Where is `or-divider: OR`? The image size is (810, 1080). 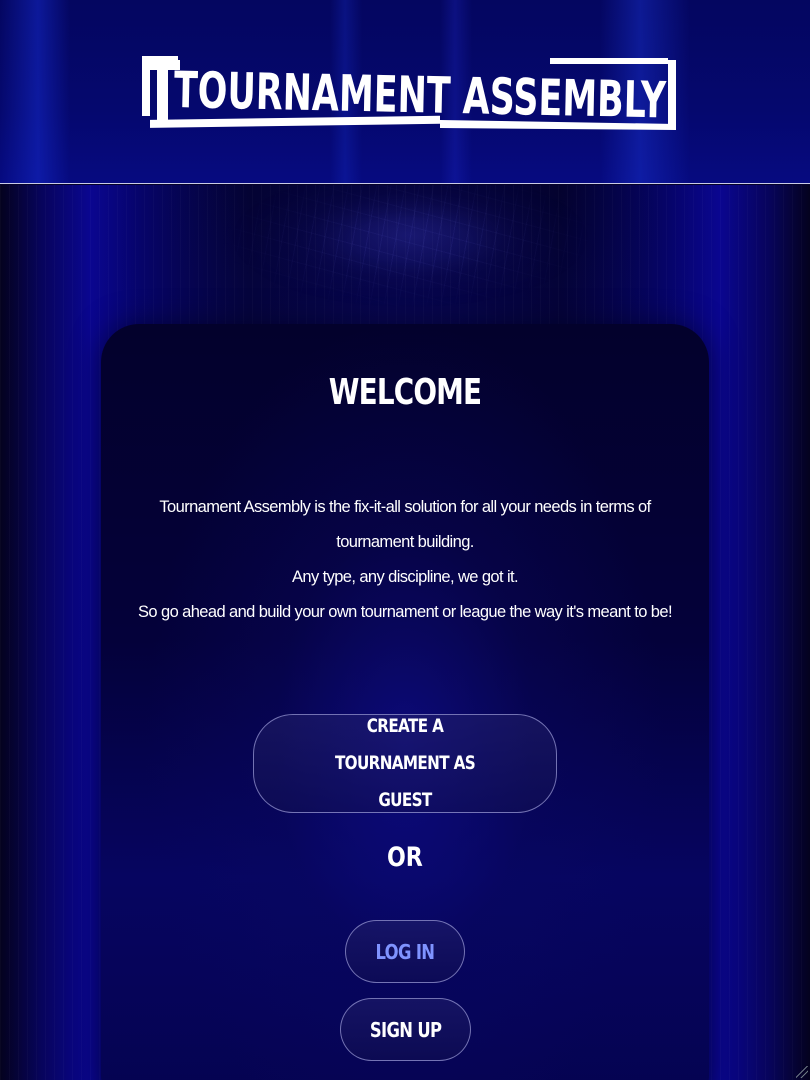 or-divider: OR is located at coordinates (405, 857).